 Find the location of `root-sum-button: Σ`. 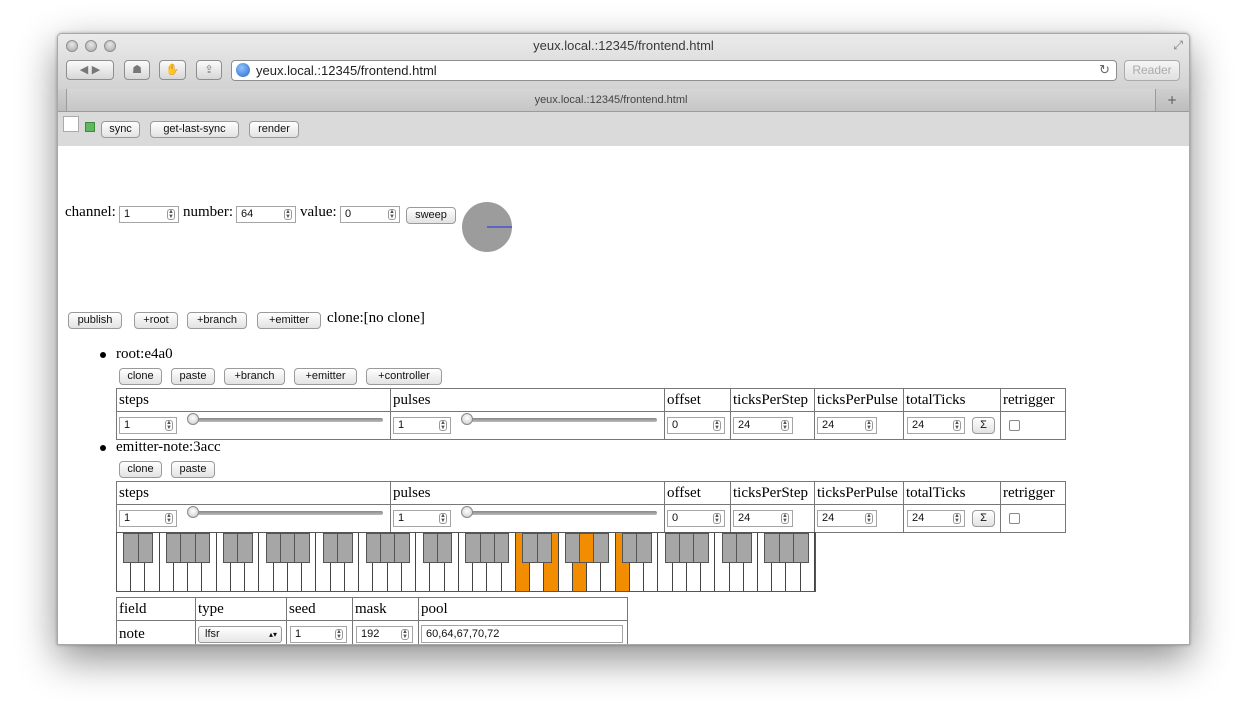

root-sum-button: Σ is located at coordinates (983, 425).